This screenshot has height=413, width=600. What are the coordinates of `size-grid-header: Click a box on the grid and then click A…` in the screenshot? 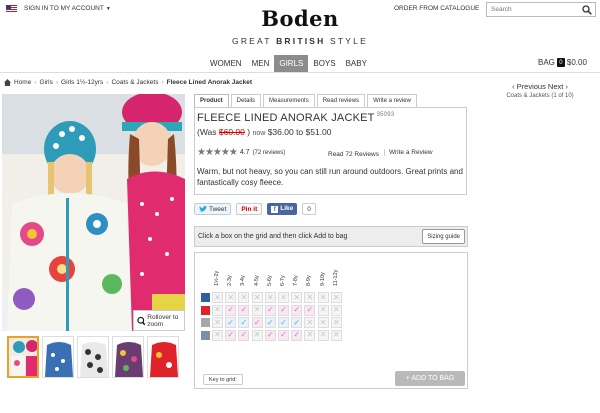 It's located at (331, 236).